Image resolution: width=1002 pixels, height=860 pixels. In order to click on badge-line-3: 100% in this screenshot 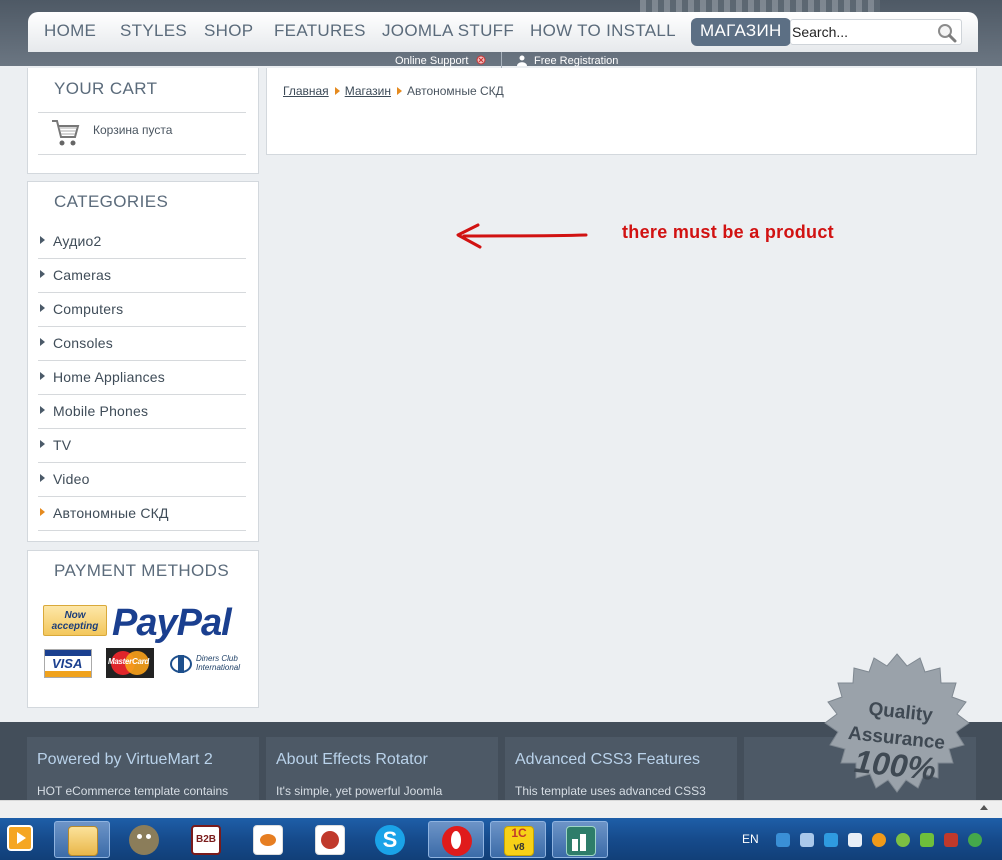, I will do `click(895, 765)`.